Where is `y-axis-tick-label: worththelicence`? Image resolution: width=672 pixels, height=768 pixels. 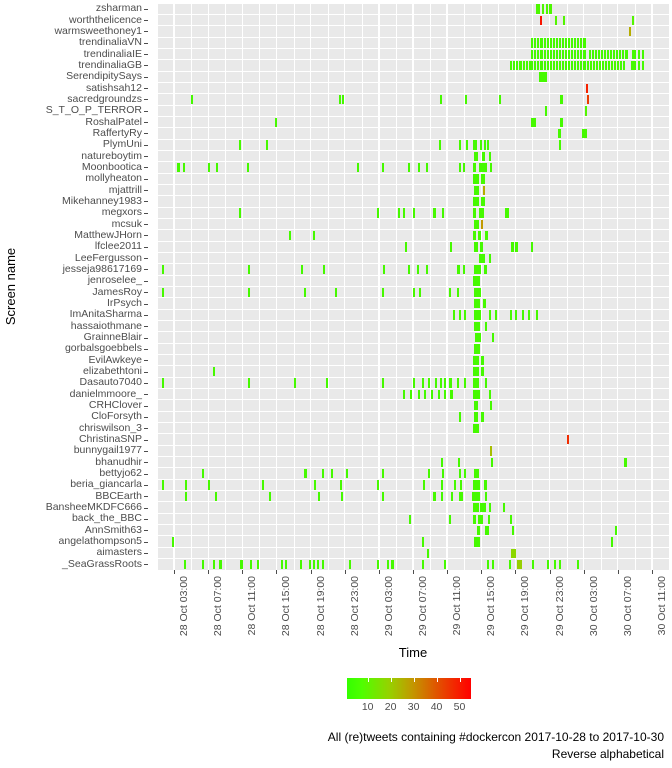
y-axis-tick-label: worththelicence is located at coordinates (105, 19).